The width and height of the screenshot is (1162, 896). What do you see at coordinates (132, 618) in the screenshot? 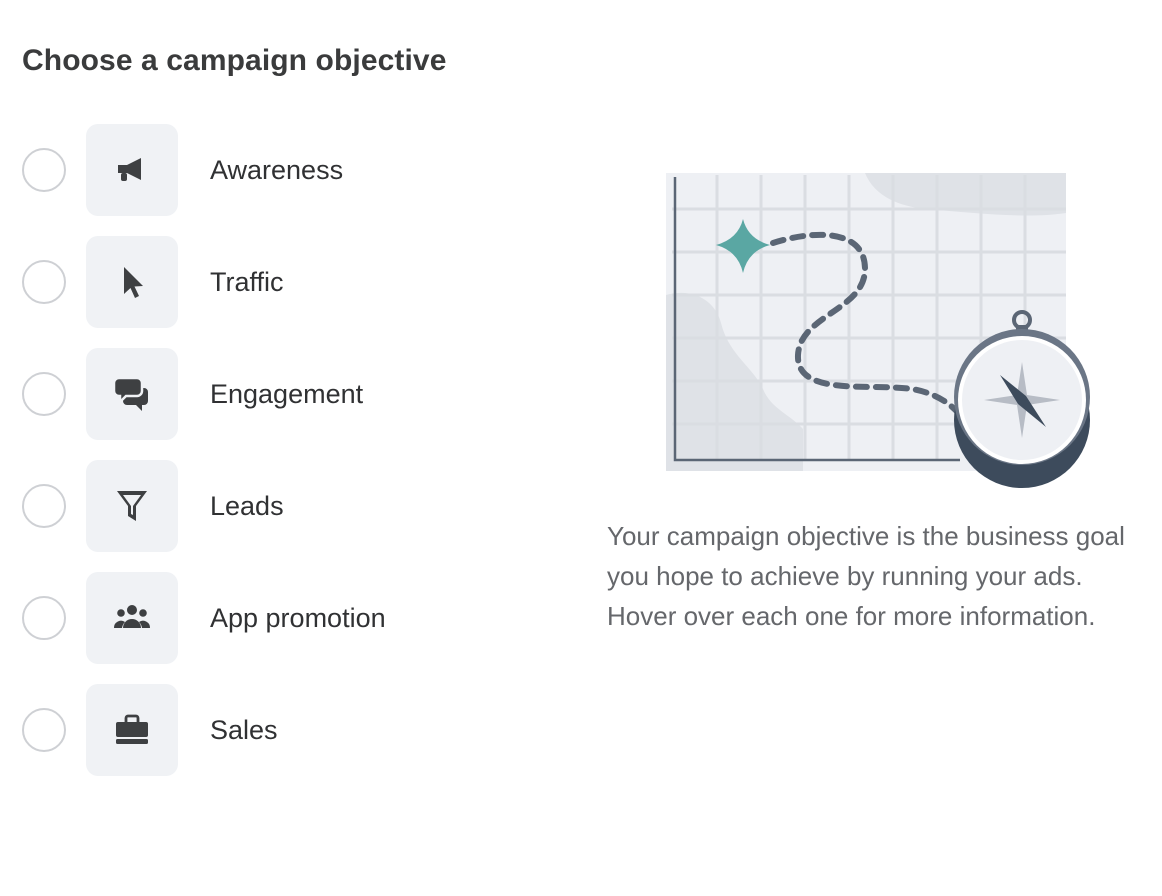
I see `people-icon` at bounding box center [132, 618].